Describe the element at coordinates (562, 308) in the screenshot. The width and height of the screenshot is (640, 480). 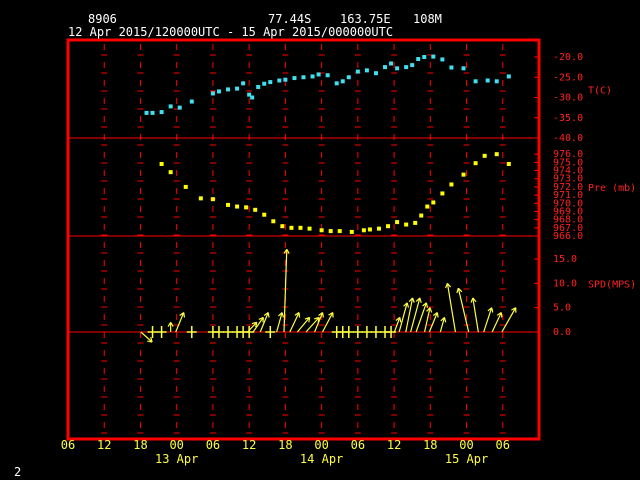
I see `y-tick-label: 5.0` at that location.